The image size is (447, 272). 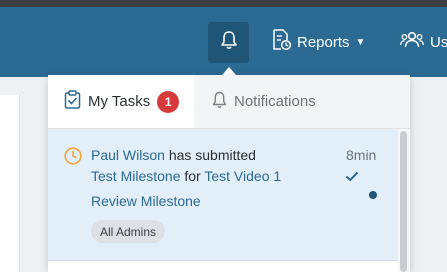 I want to click on reports-label: Reports, so click(x=323, y=42).